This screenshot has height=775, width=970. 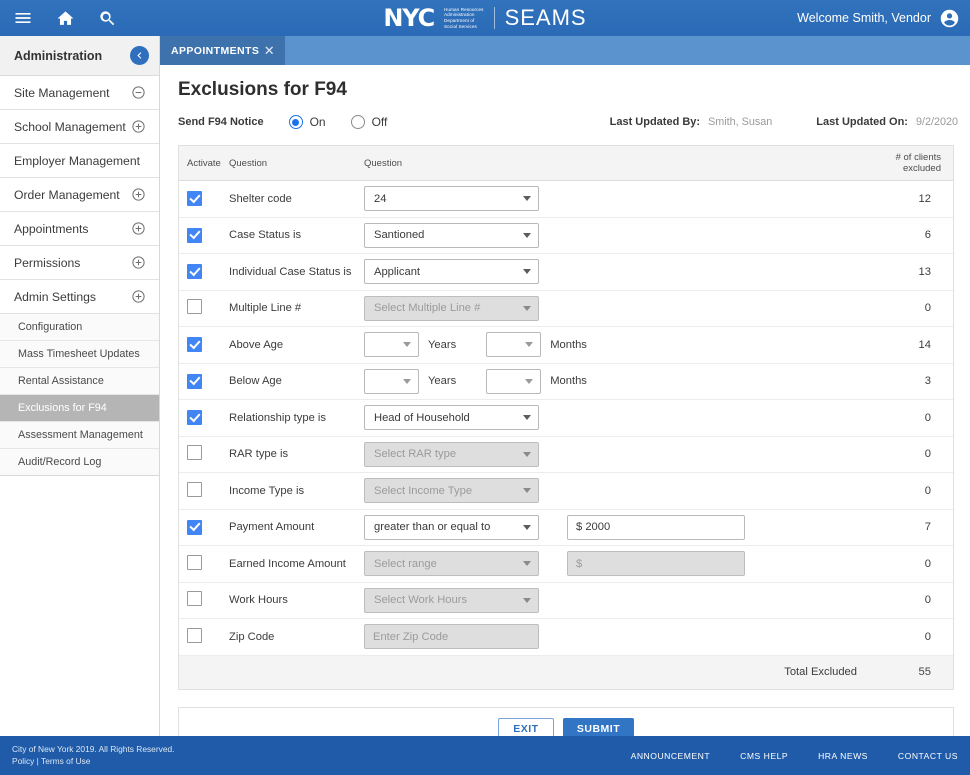 I want to click on select-payment-amount: greater than or equal to, so click(x=451, y=527).